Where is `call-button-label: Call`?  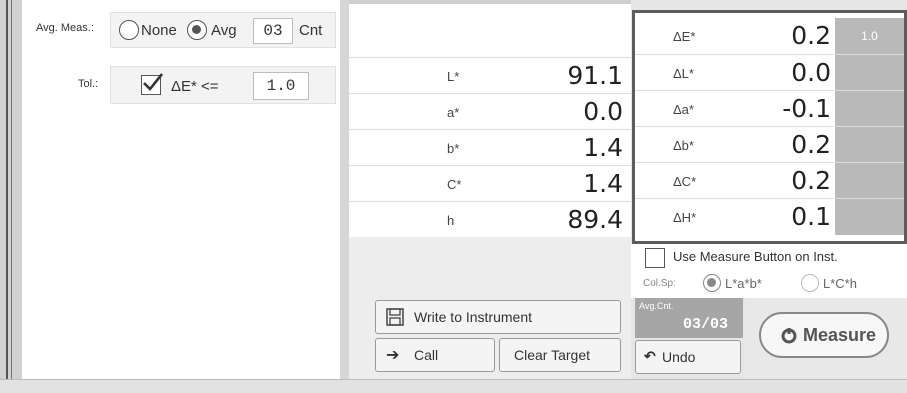
call-button-label: Call is located at coordinates (426, 355).